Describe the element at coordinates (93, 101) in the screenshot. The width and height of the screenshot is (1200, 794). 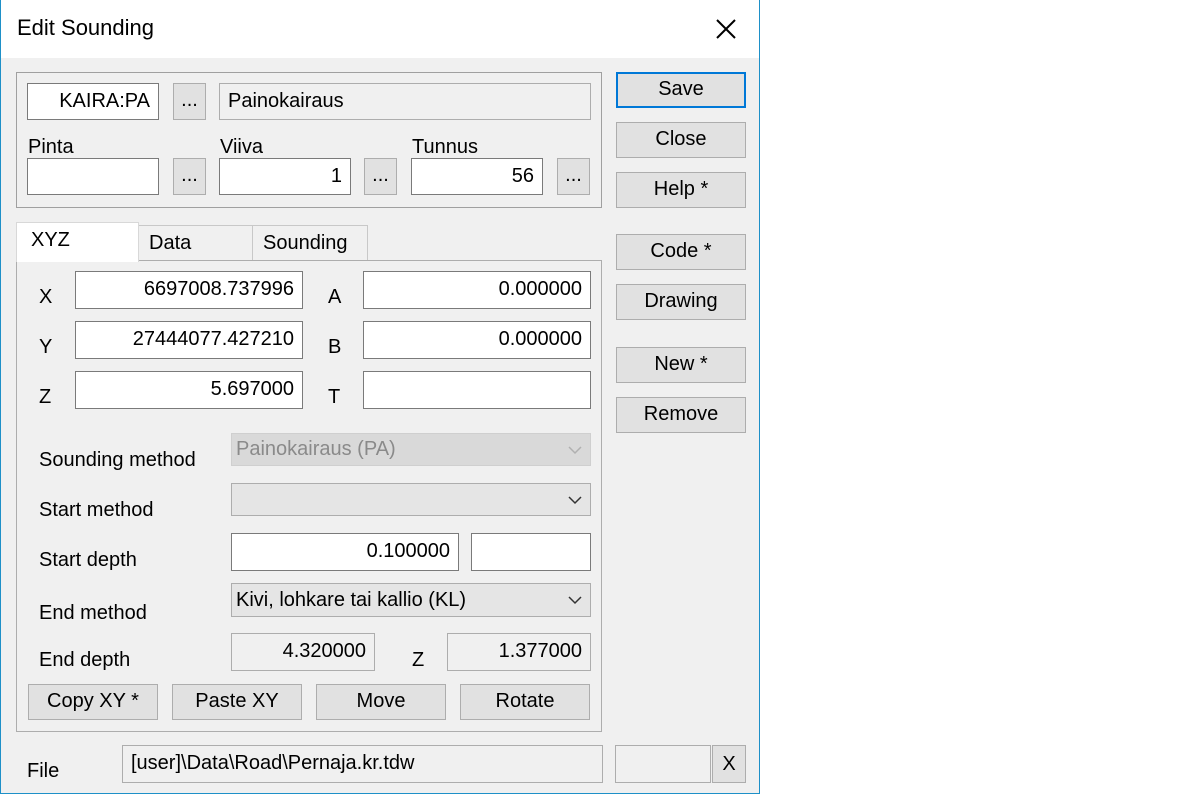
I see `code-field: KAIRA:PA` at that location.